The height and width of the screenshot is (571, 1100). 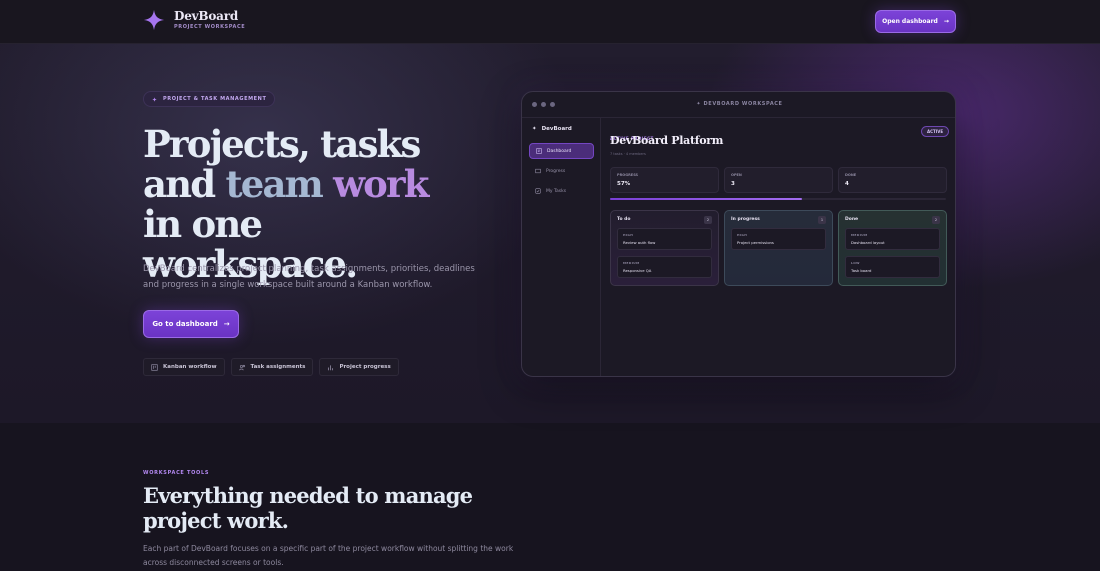 I want to click on open-dashboard-button: Open dashboard →, so click(x=915, y=21).